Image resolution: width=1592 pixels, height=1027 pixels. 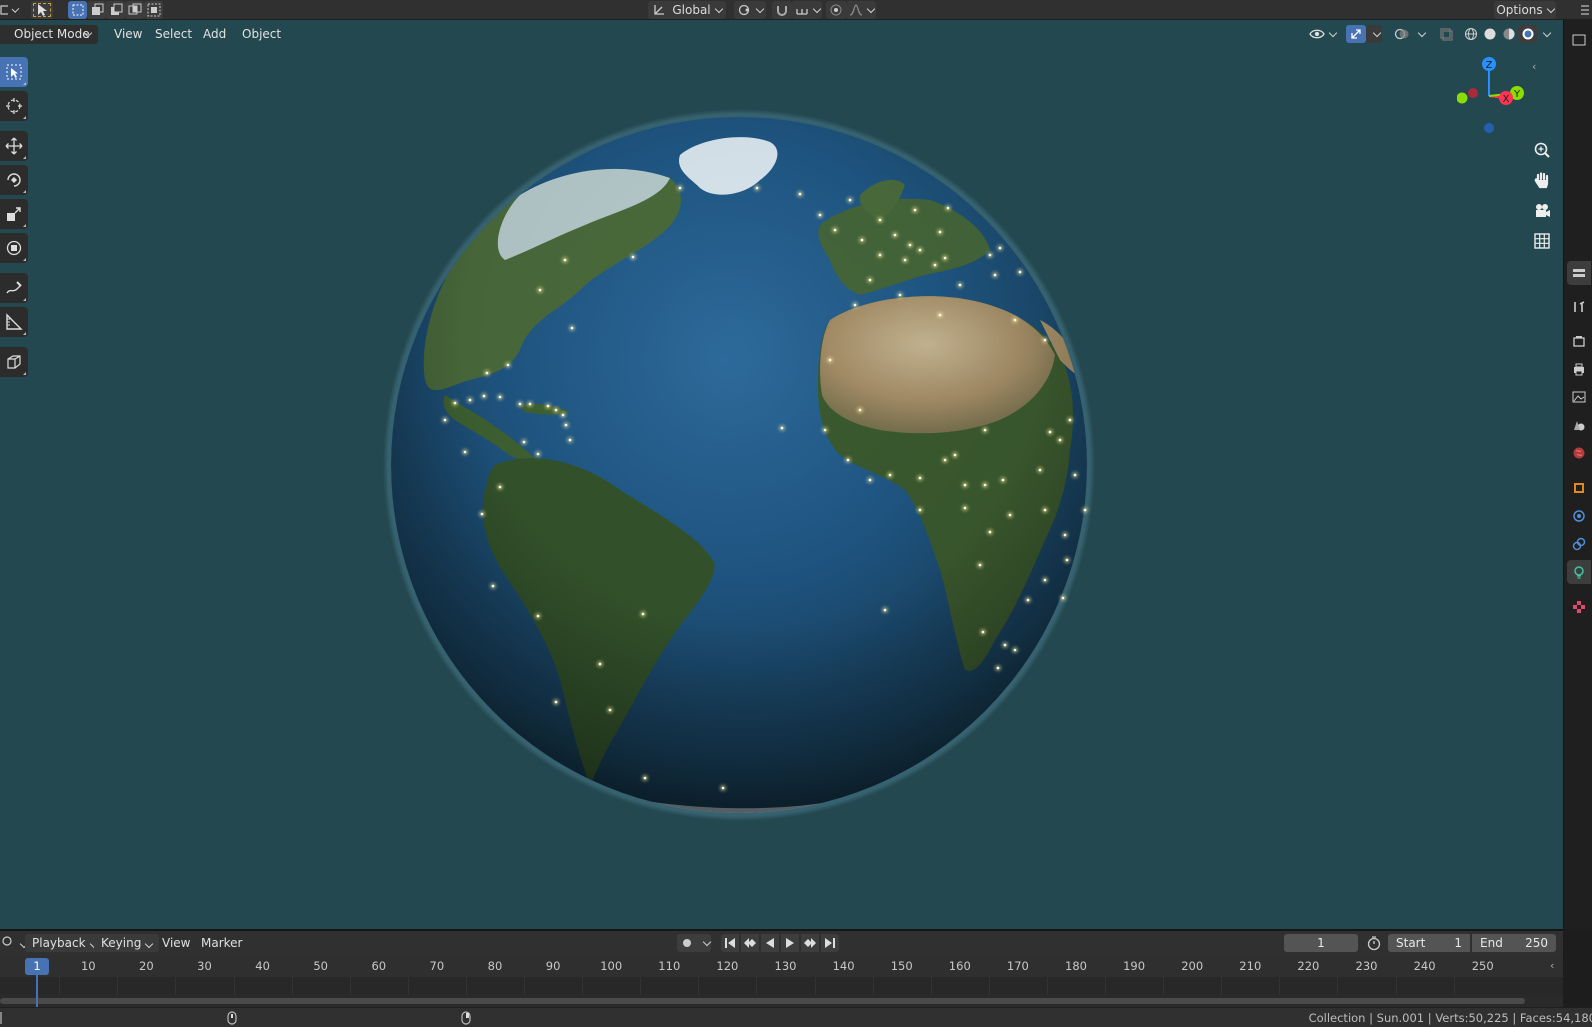 What do you see at coordinates (790, 943) in the screenshot?
I see `play-button` at bounding box center [790, 943].